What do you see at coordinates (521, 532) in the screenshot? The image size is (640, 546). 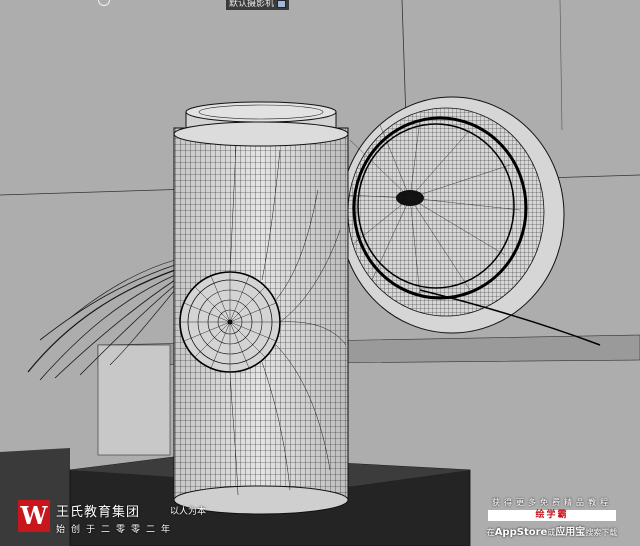 I see `promo-store-appstore: AppStore` at bounding box center [521, 532].